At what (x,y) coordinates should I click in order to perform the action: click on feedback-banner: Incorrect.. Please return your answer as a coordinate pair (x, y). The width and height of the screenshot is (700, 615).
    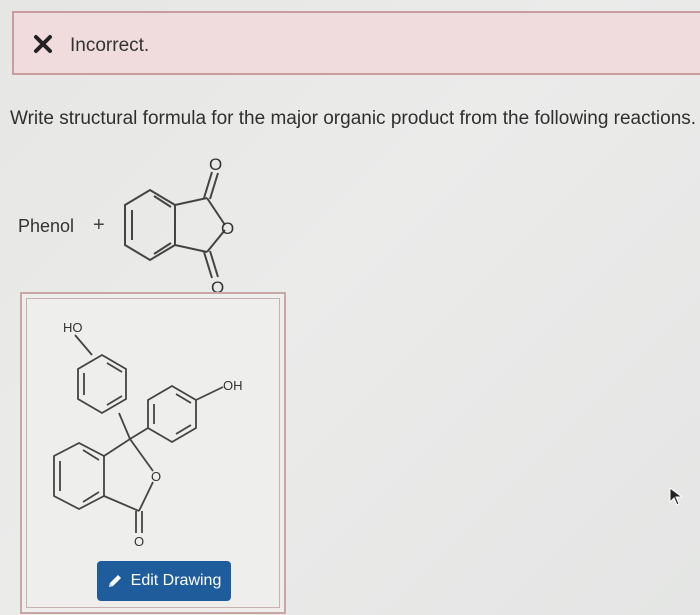
    Looking at the image, I should click on (356, 43).